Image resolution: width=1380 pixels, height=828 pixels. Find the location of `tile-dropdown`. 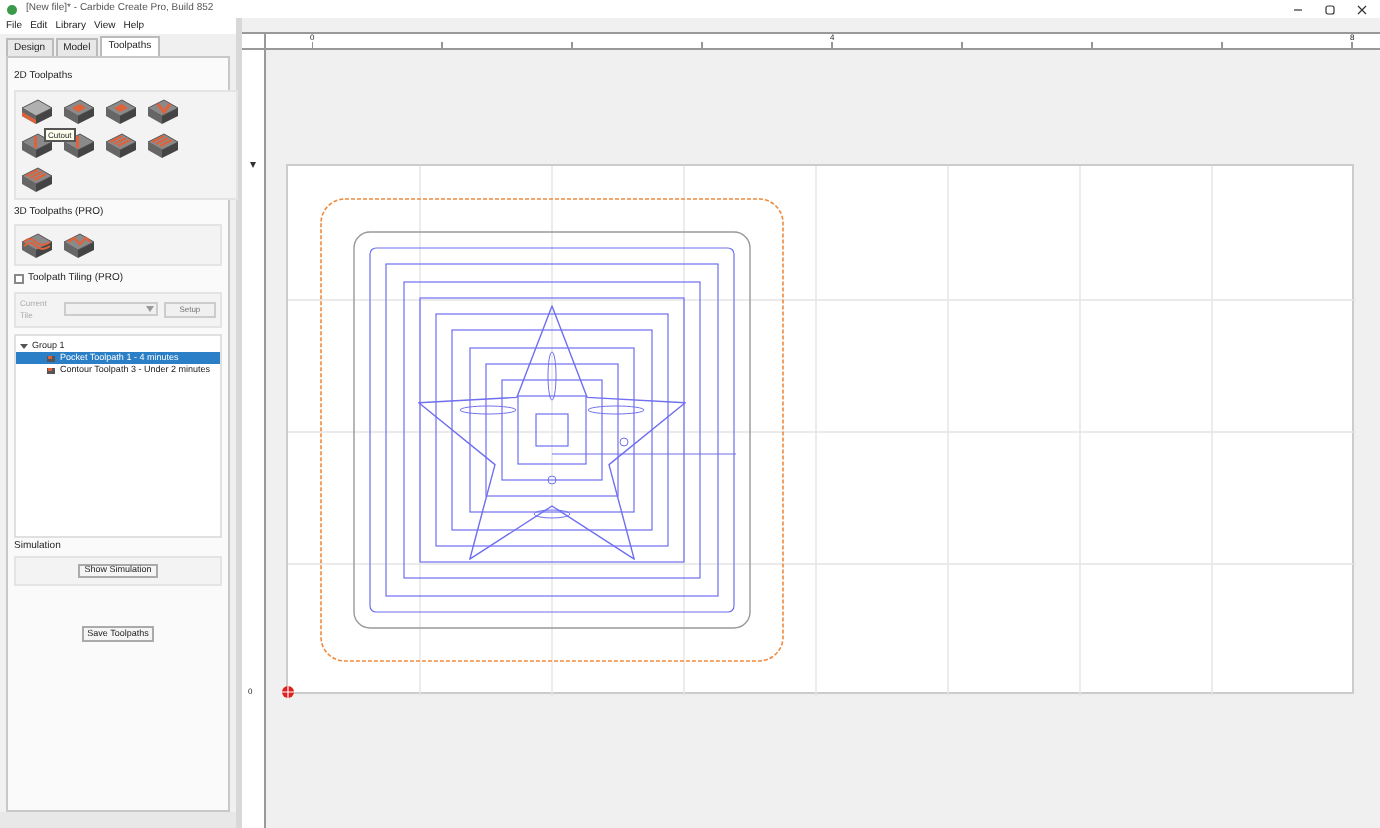

tile-dropdown is located at coordinates (111, 309).